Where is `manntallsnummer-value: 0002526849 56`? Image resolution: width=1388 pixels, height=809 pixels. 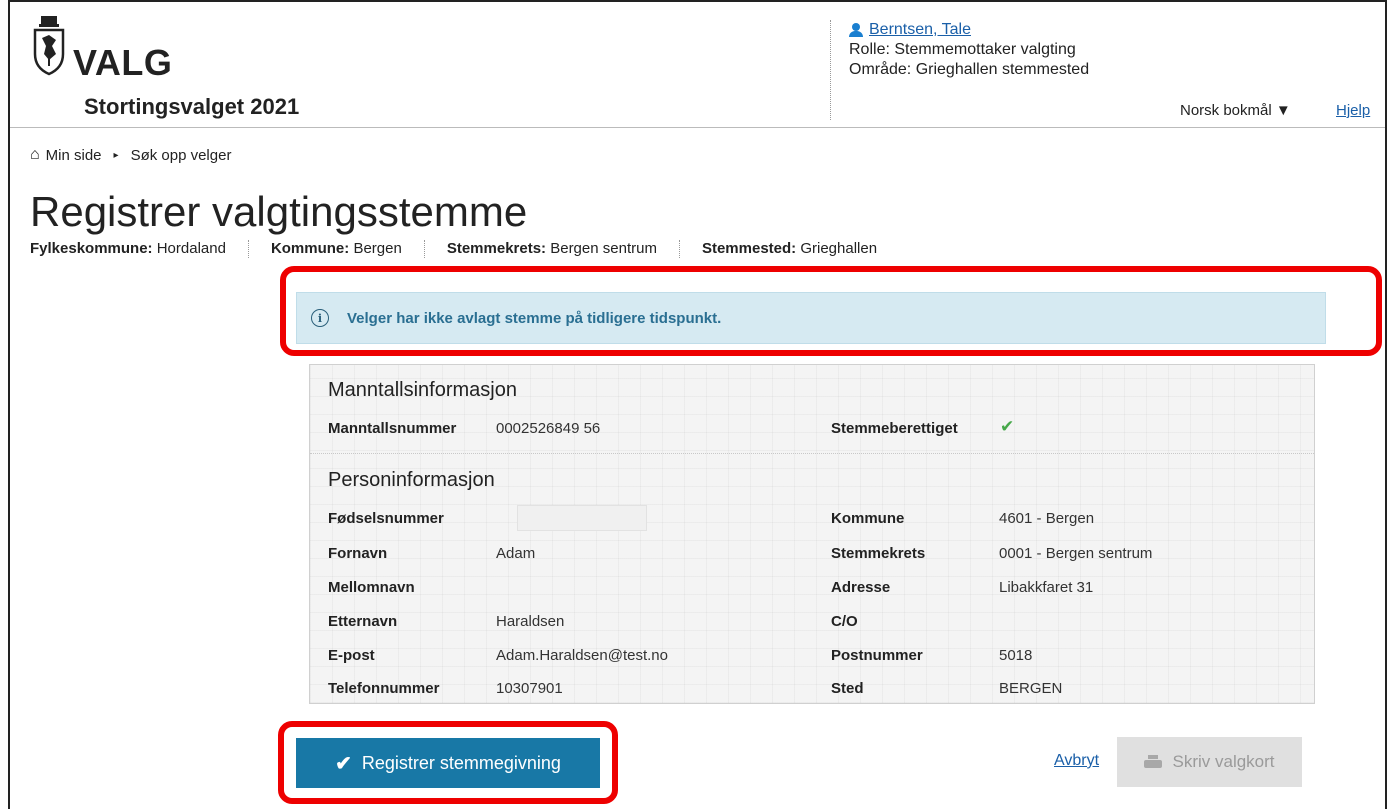
manntallsnummer-value: 0002526849 56 is located at coordinates (548, 428).